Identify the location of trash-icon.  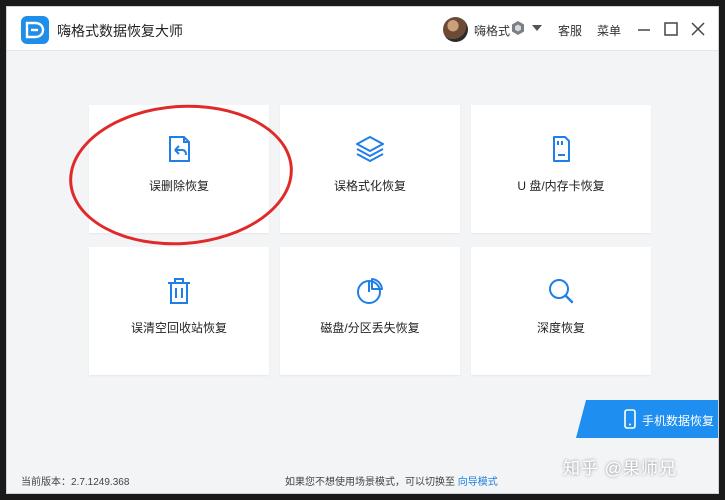
(179, 291).